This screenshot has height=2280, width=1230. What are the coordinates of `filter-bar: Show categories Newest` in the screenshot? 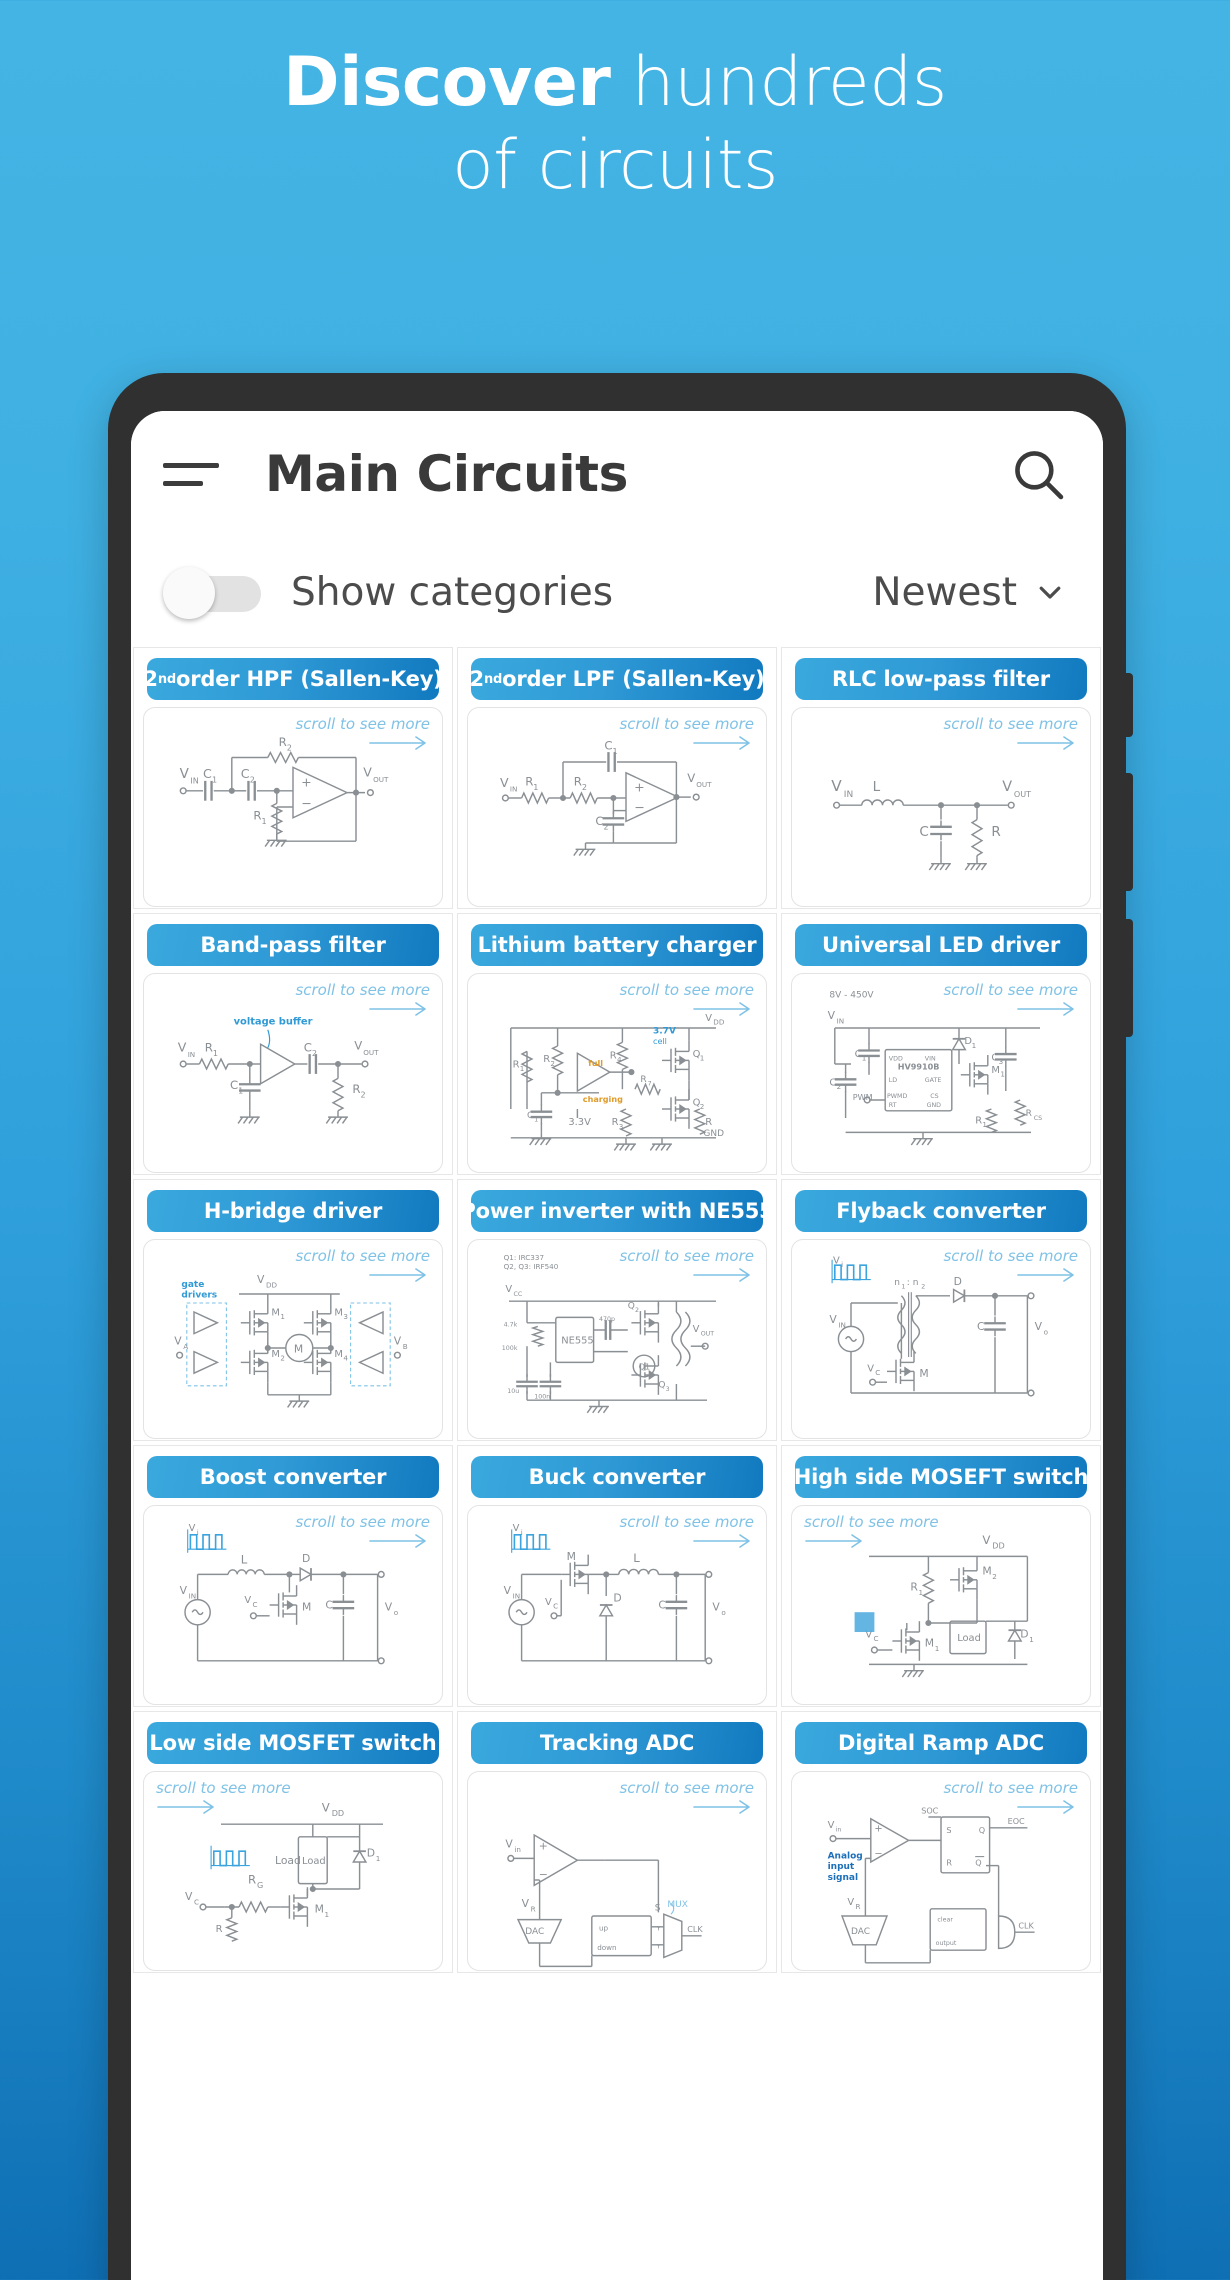 It's located at (617, 592).